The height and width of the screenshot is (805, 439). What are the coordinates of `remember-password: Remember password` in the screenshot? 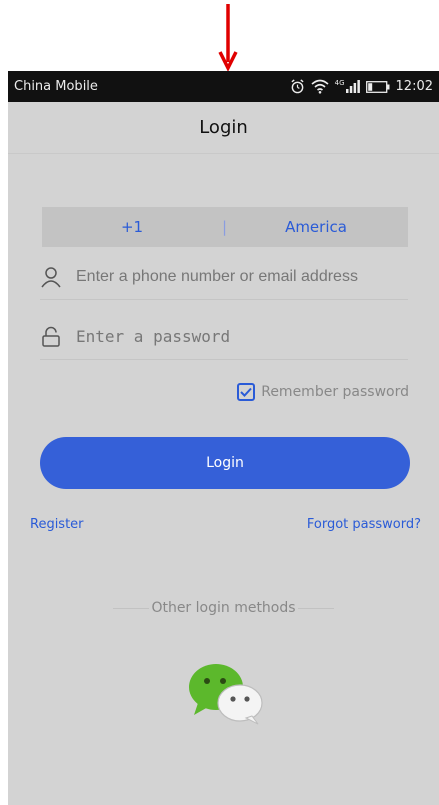 It's located at (323, 392).